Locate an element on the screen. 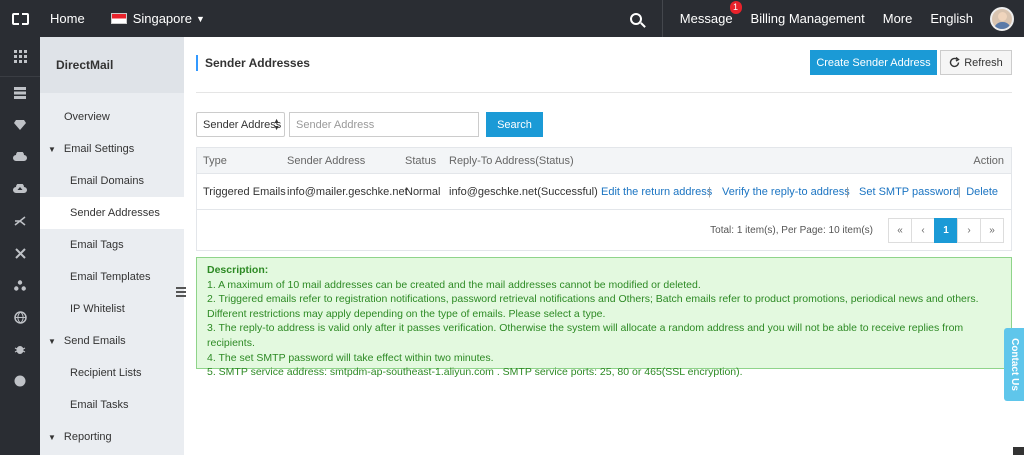  last-page-button: » is located at coordinates (992, 230).